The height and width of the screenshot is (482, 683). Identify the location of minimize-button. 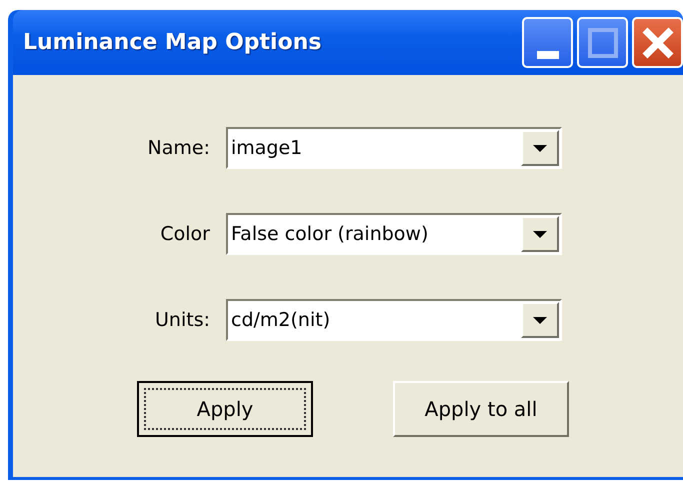
(547, 42).